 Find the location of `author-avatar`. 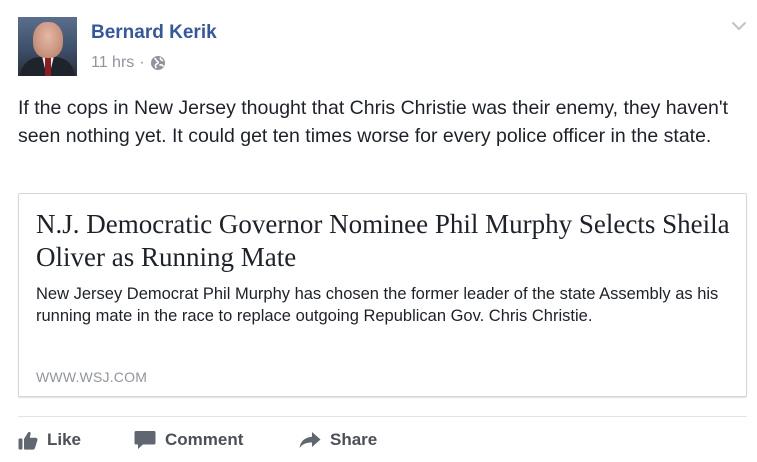

author-avatar is located at coordinates (47, 46).